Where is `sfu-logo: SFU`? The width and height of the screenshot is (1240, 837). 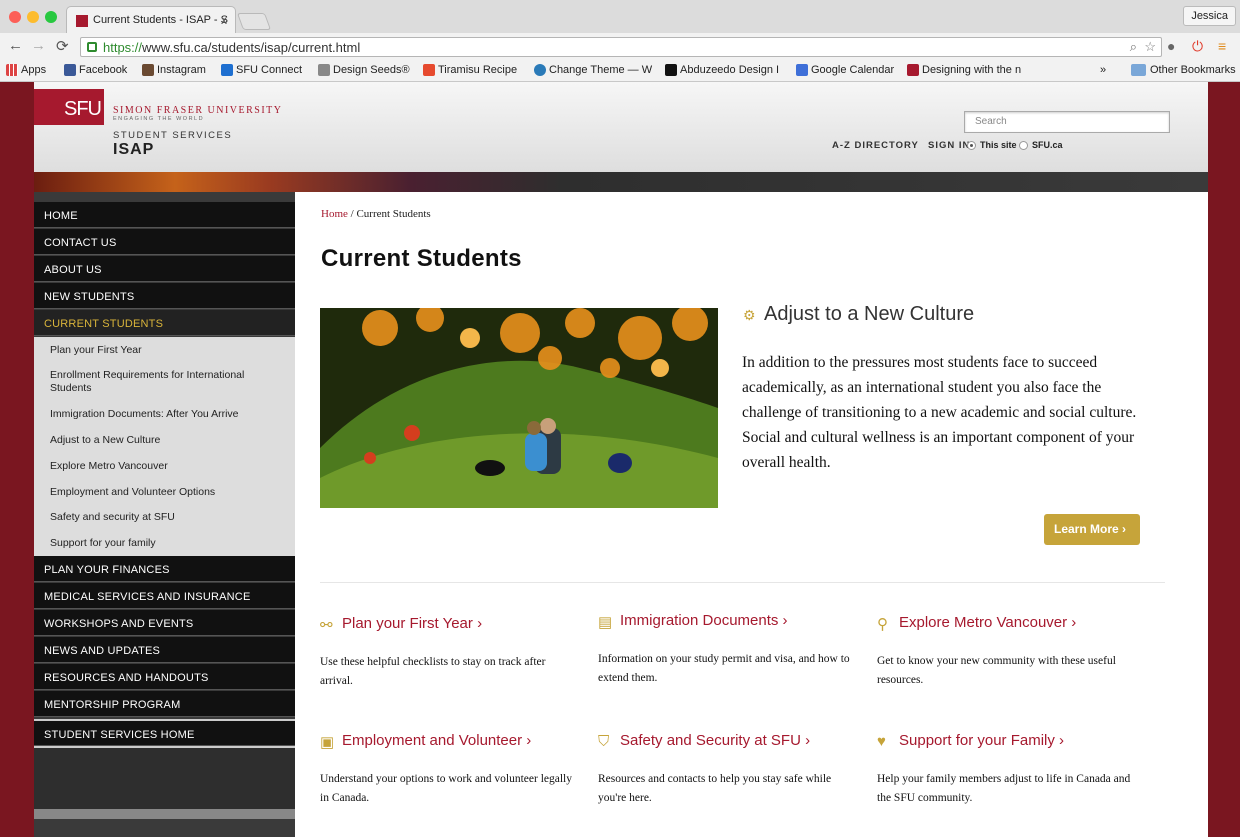 sfu-logo: SFU is located at coordinates (69, 107).